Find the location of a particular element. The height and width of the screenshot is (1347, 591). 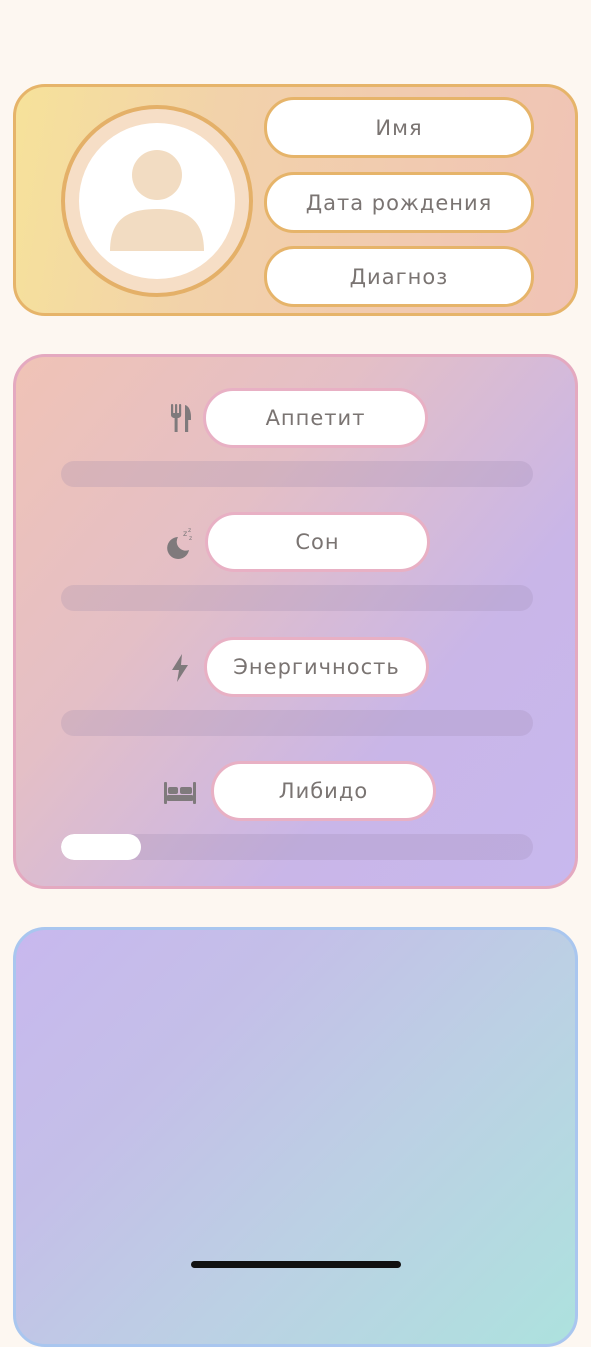

metric-appetite-slider is located at coordinates (297, 474).